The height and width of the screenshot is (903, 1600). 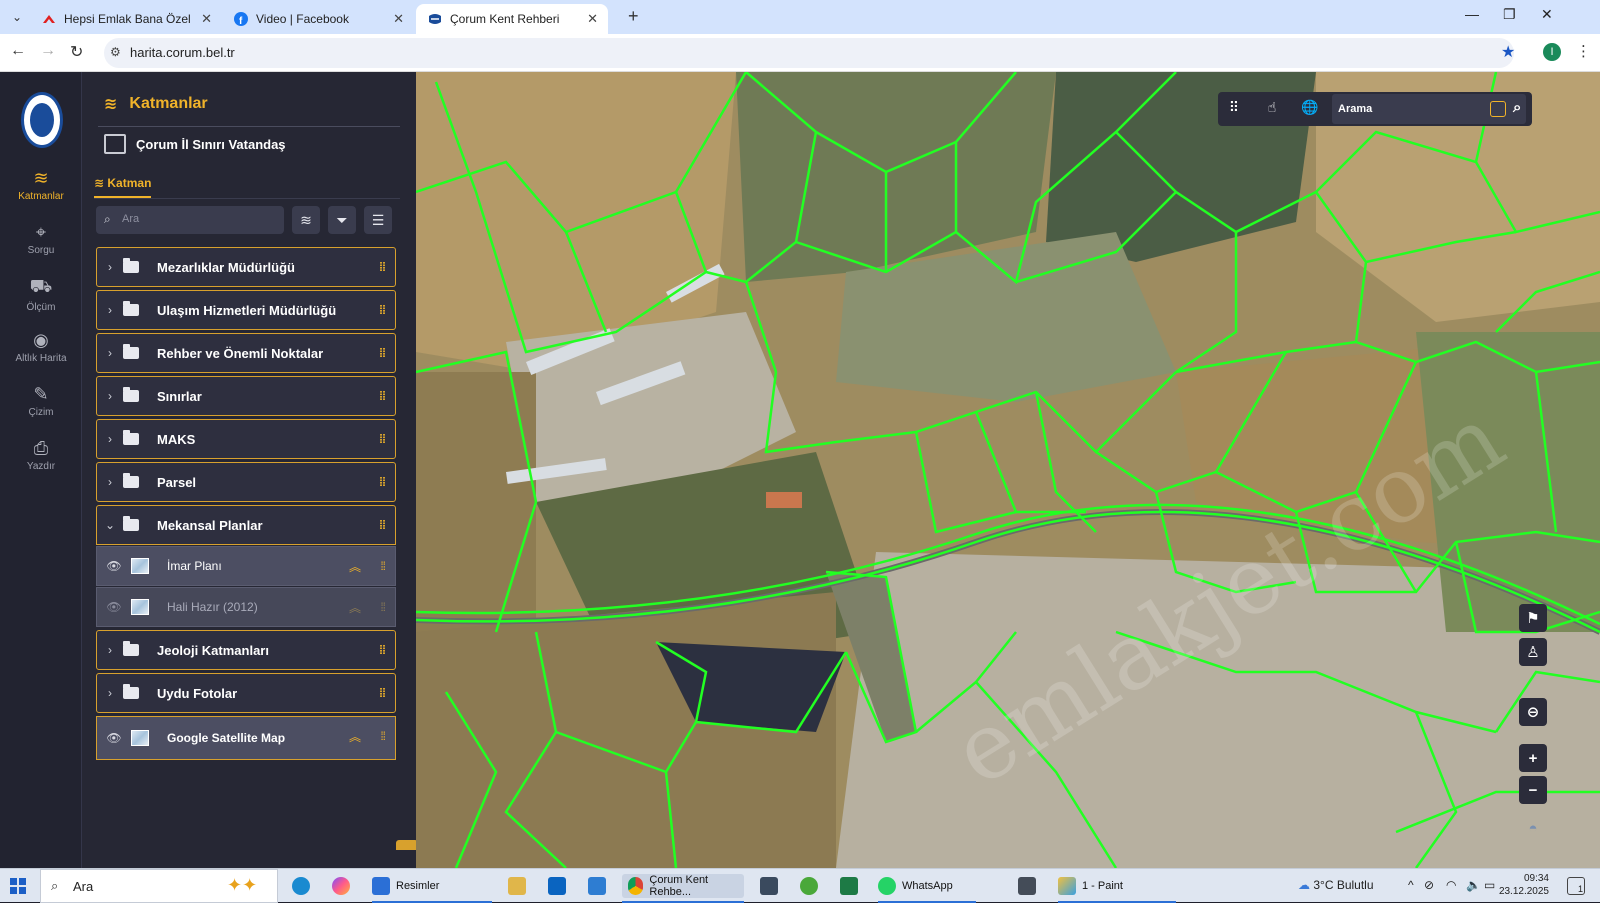 I want to click on url-text: harita.corum.bel.tr, so click(x=182, y=52).